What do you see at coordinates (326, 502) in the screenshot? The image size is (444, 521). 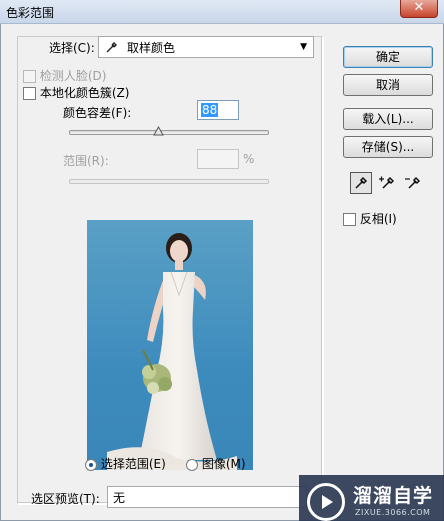 I see `play-logo-icon` at bounding box center [326, 502].